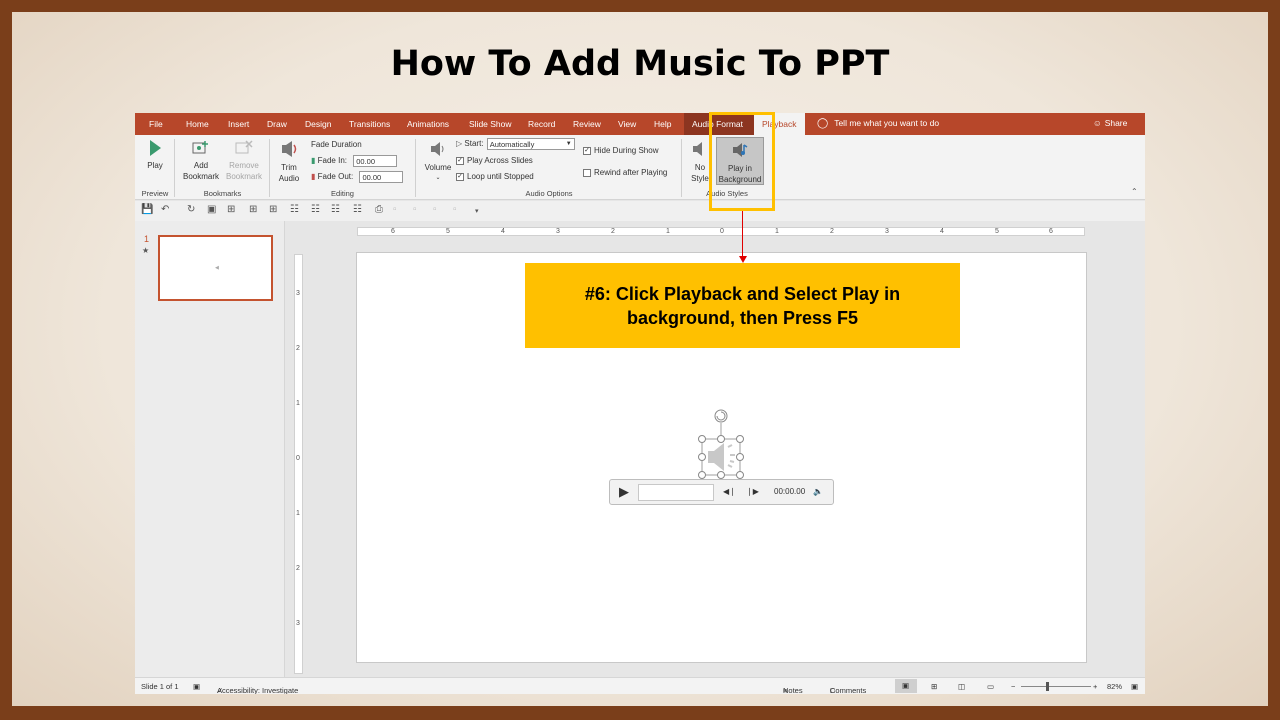 Image resolution: width=1280 pixels, height=720 pixels. I want to click on tab-transitions: Transitions, so click(369, 124).